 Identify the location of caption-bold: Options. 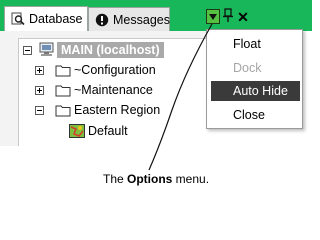
(150, 179).